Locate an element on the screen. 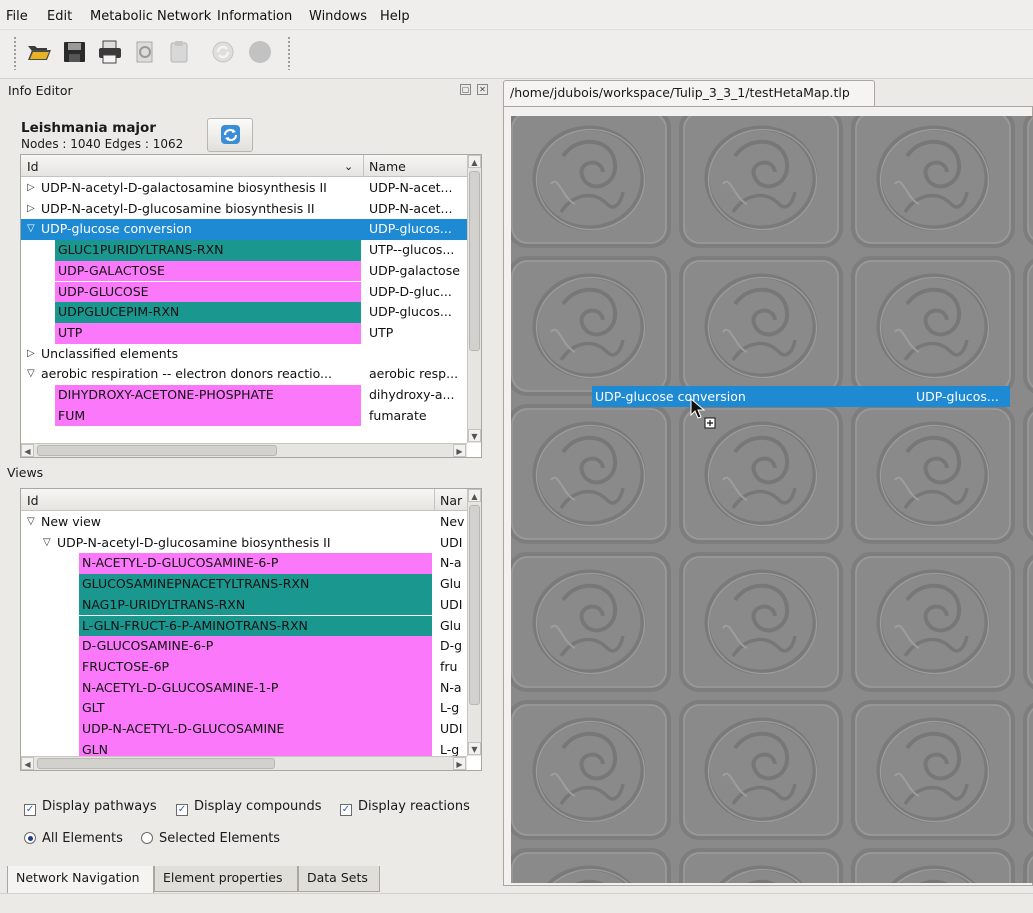 The width and height of the screenshot is (1033, 913). menu-windows: Windows is located at coordinates (338, 16).